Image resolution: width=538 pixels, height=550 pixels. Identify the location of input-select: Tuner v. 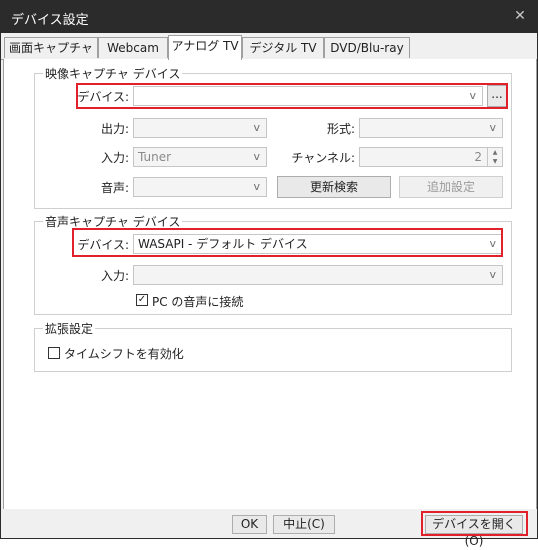
(200, 157).